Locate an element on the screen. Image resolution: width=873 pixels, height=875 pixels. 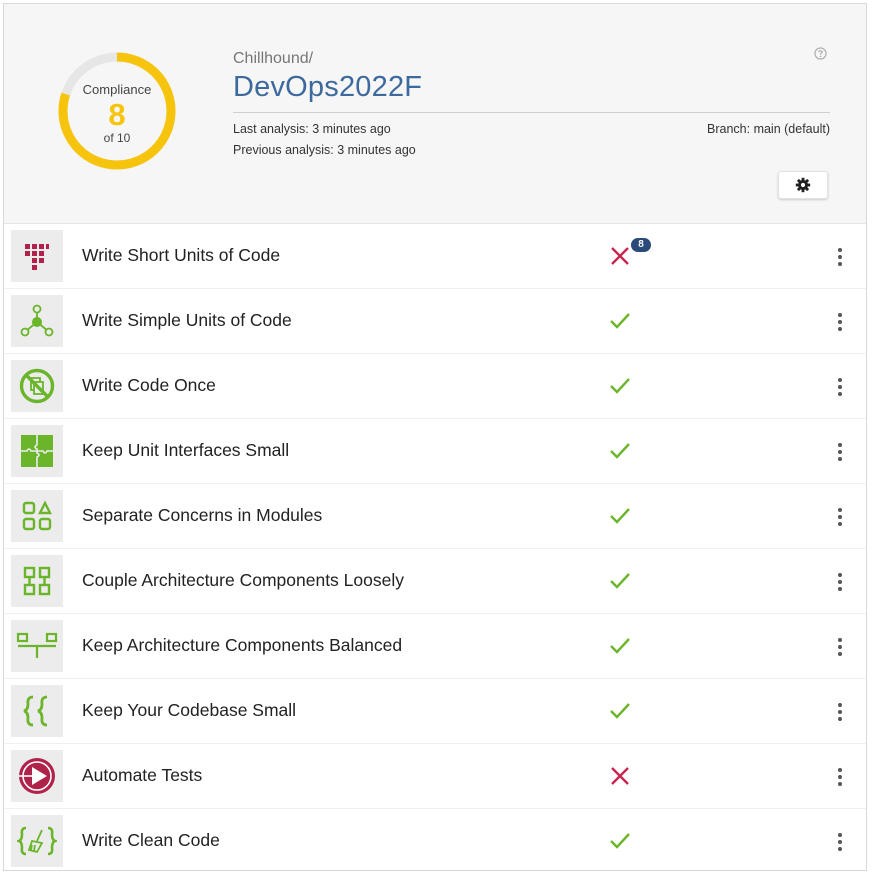
play-icon is located at coordinates (37, 776).